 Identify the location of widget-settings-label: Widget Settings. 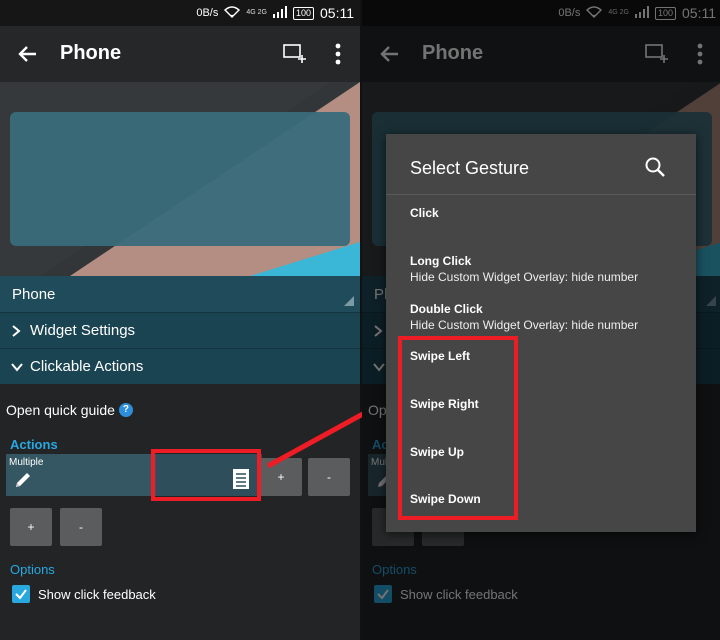
(83, 330).